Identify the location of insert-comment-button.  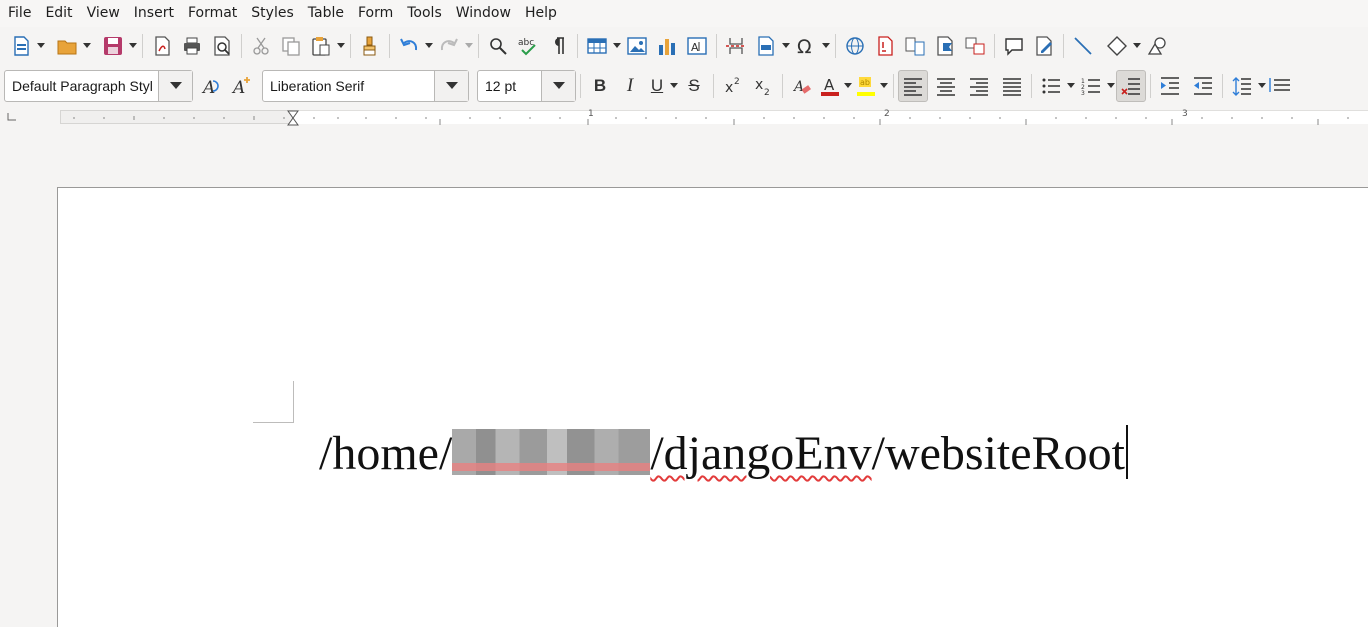
(1014, 46).